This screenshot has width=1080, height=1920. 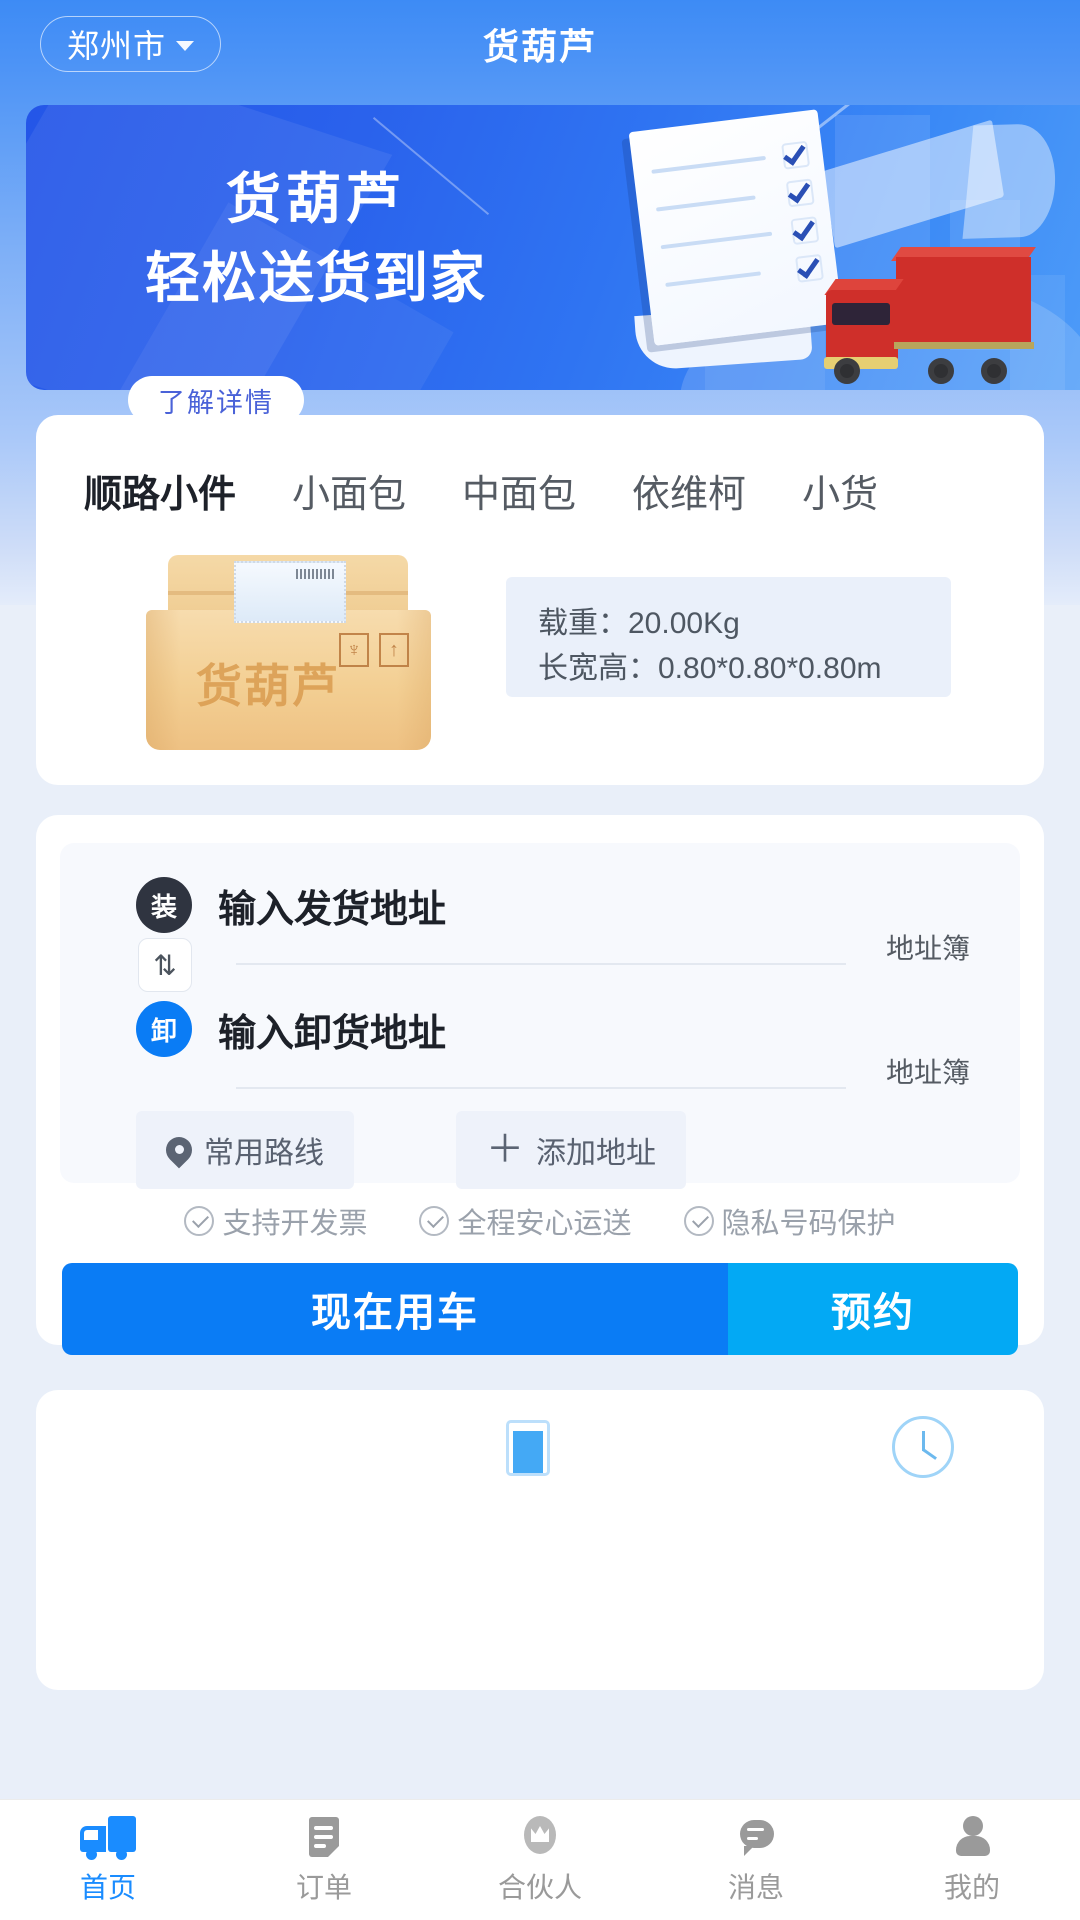 I want to click on chevron-down-icon, so click(x=185, y=46).